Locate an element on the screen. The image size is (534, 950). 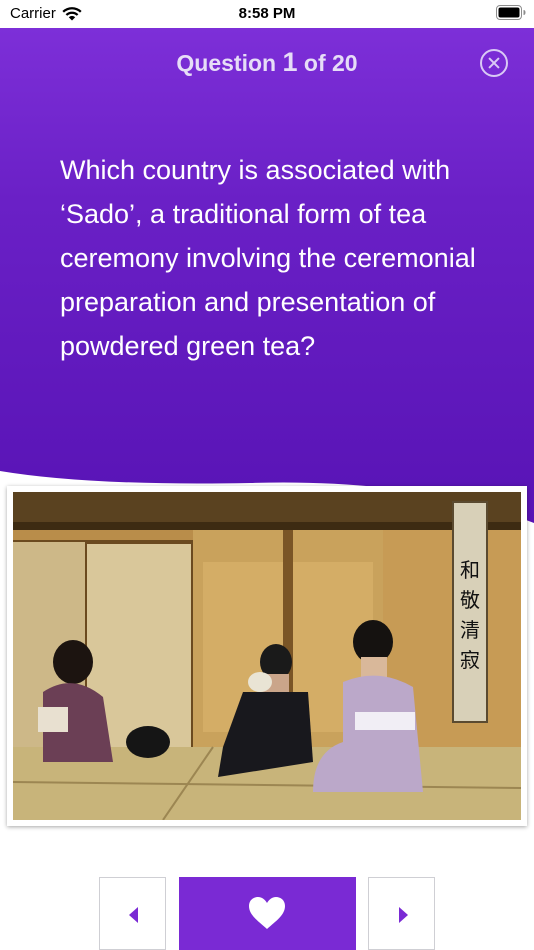
favorite-button is located at coordinates (267, 913).